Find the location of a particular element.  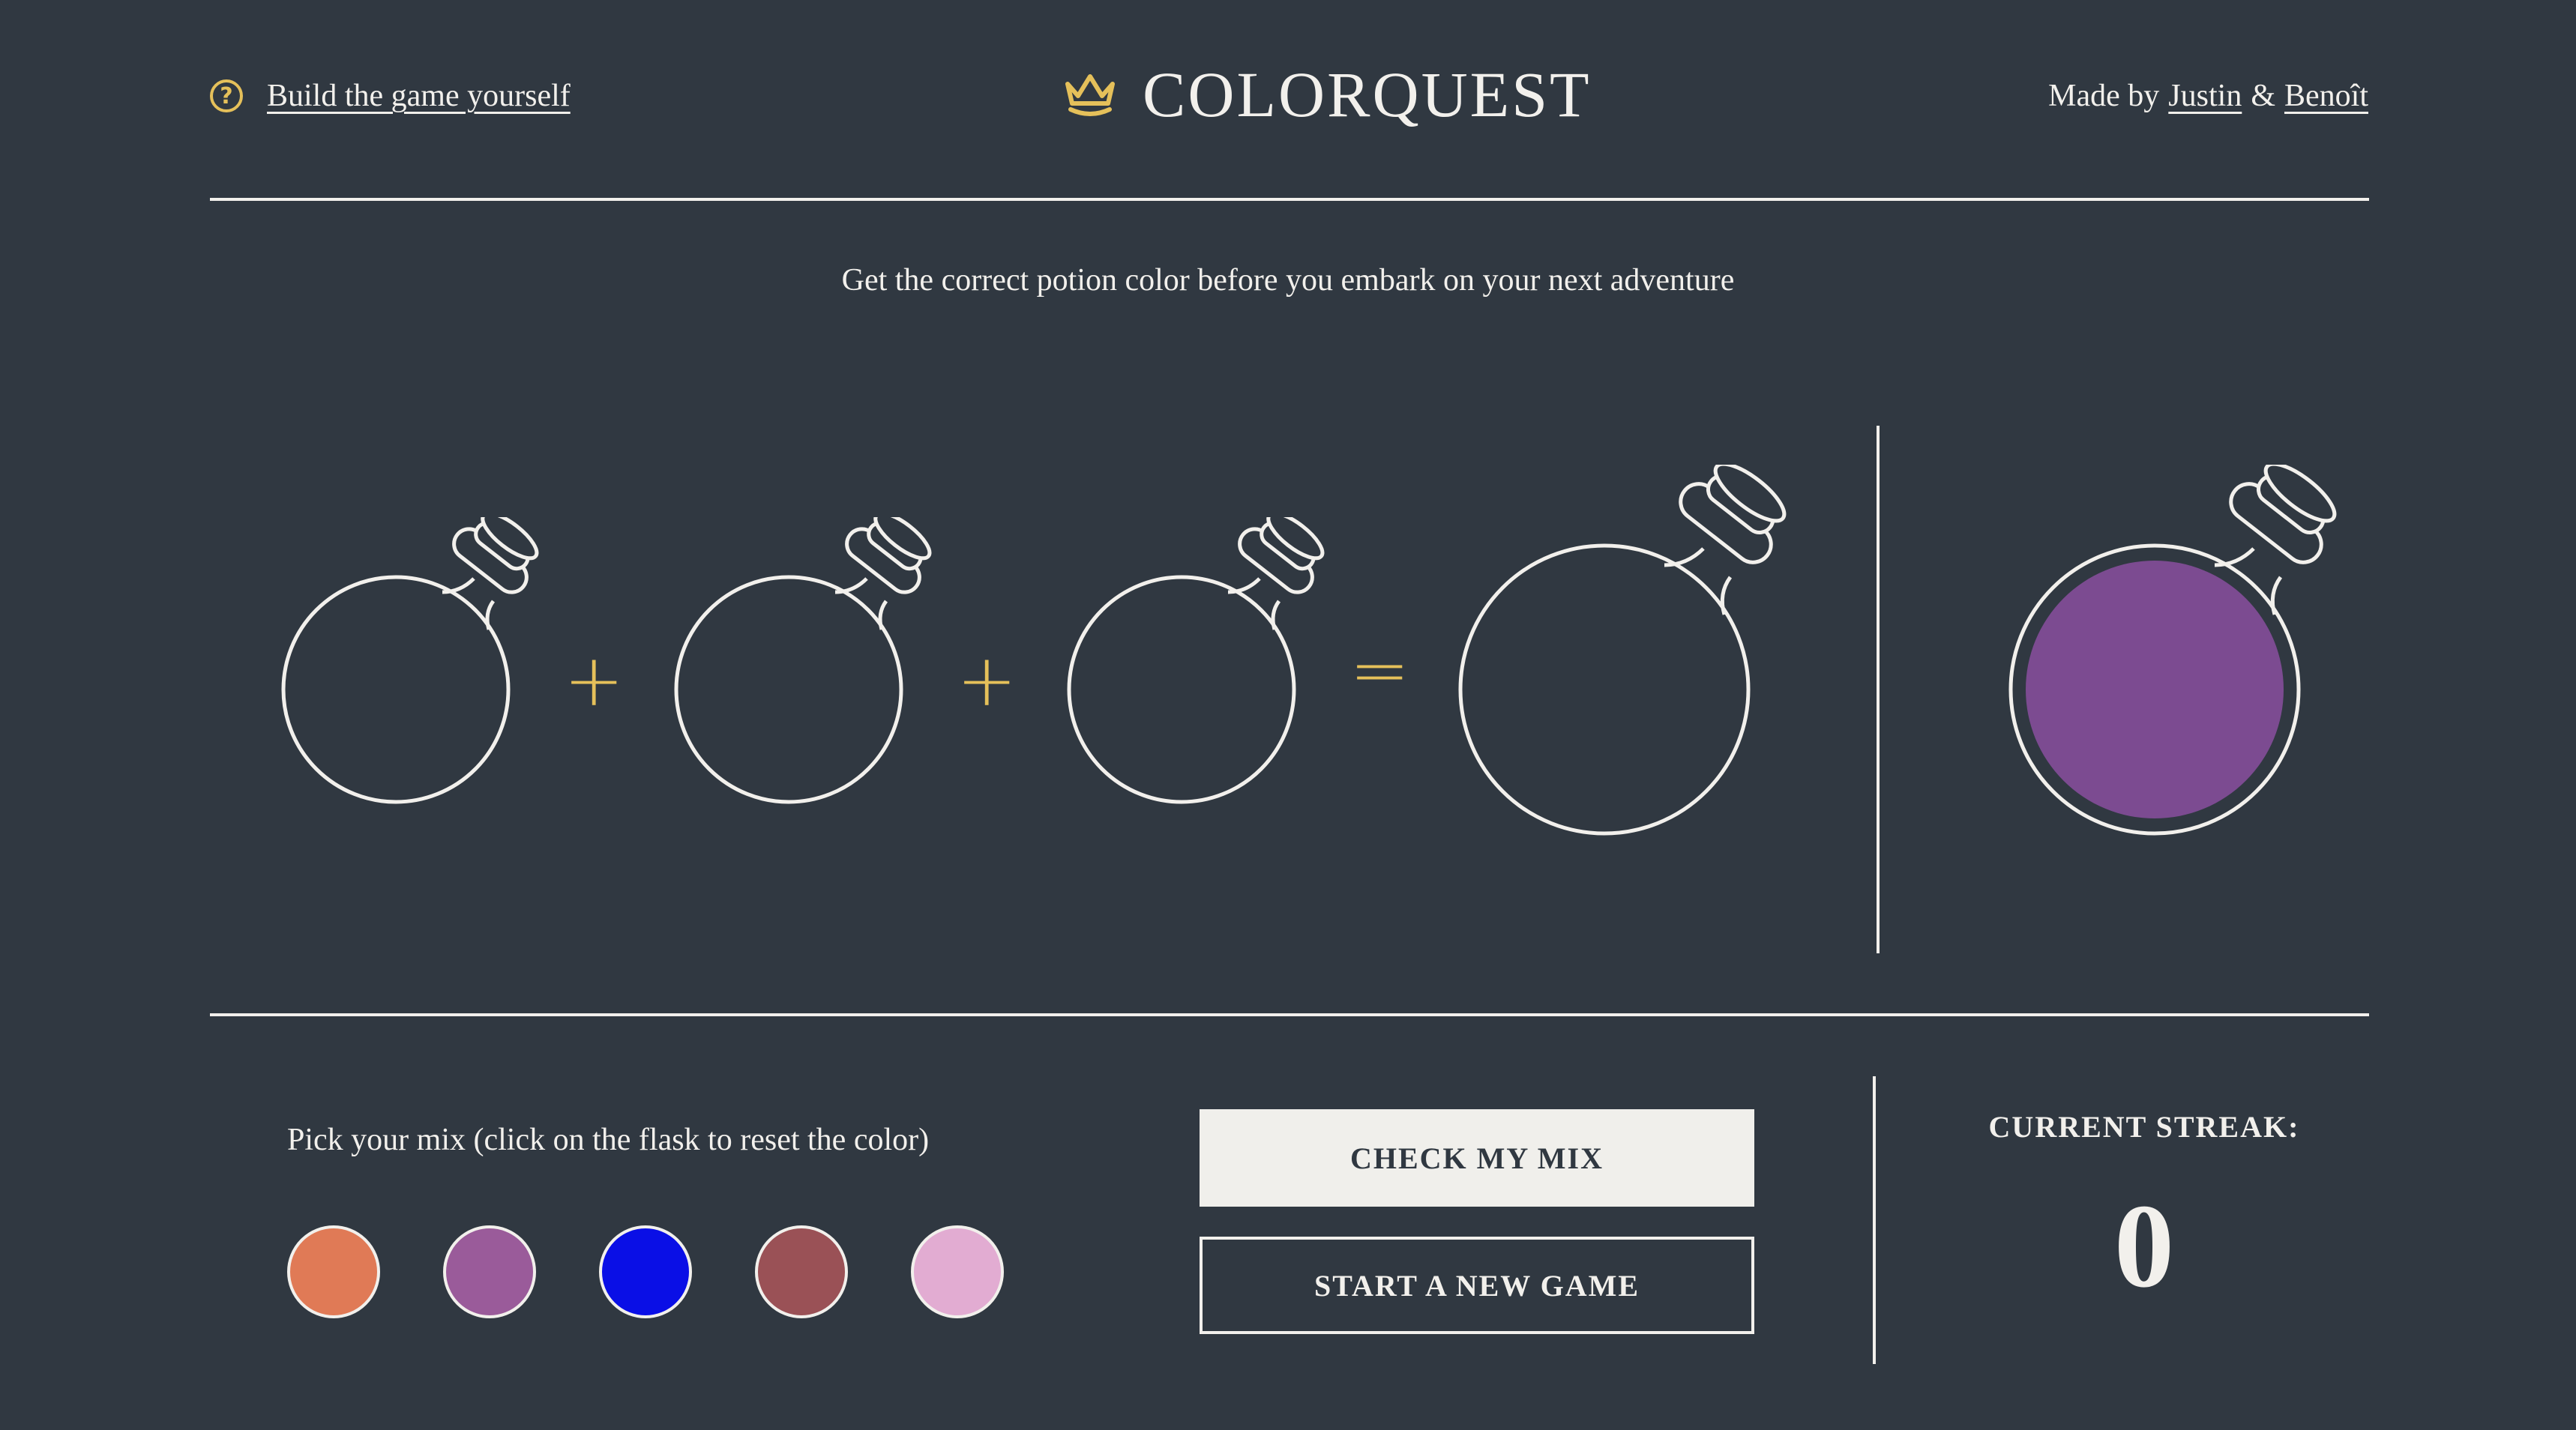

color-swatch-maroon is located at coordinates (802, 1271).